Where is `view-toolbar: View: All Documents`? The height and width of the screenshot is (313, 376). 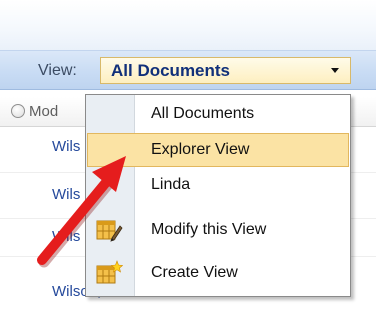 view-toolbar: View: All Documents is located at coordinates (188, 70).